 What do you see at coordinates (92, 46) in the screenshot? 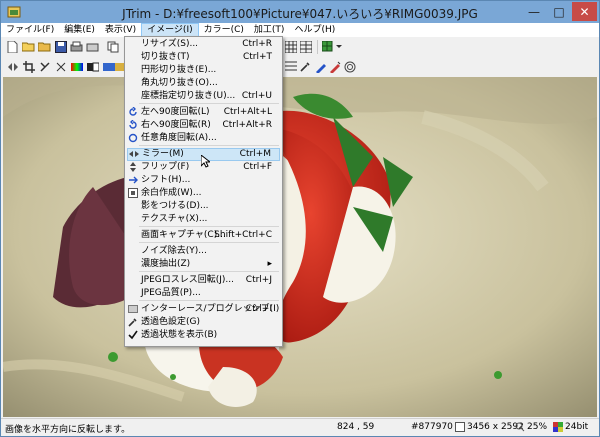
I see `scanner-icon` at bounding box center [92, 46].